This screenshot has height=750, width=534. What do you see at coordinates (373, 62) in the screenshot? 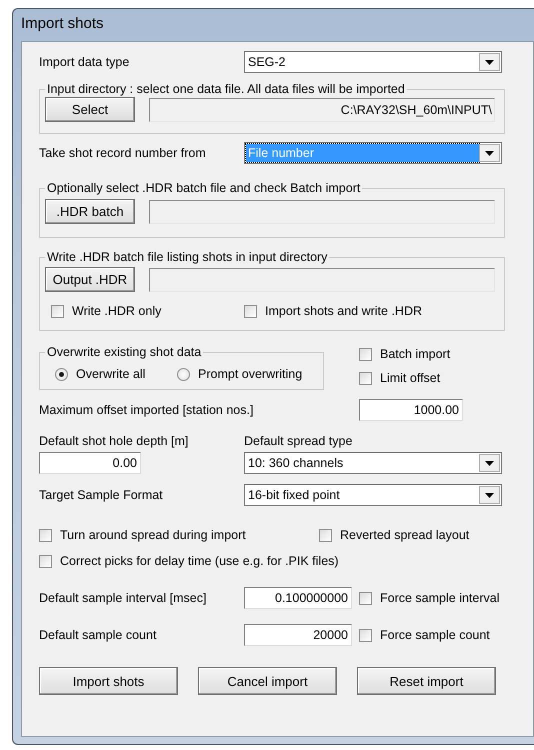
I see `dropdown: SEG-2` at bounding box center [373, 62].